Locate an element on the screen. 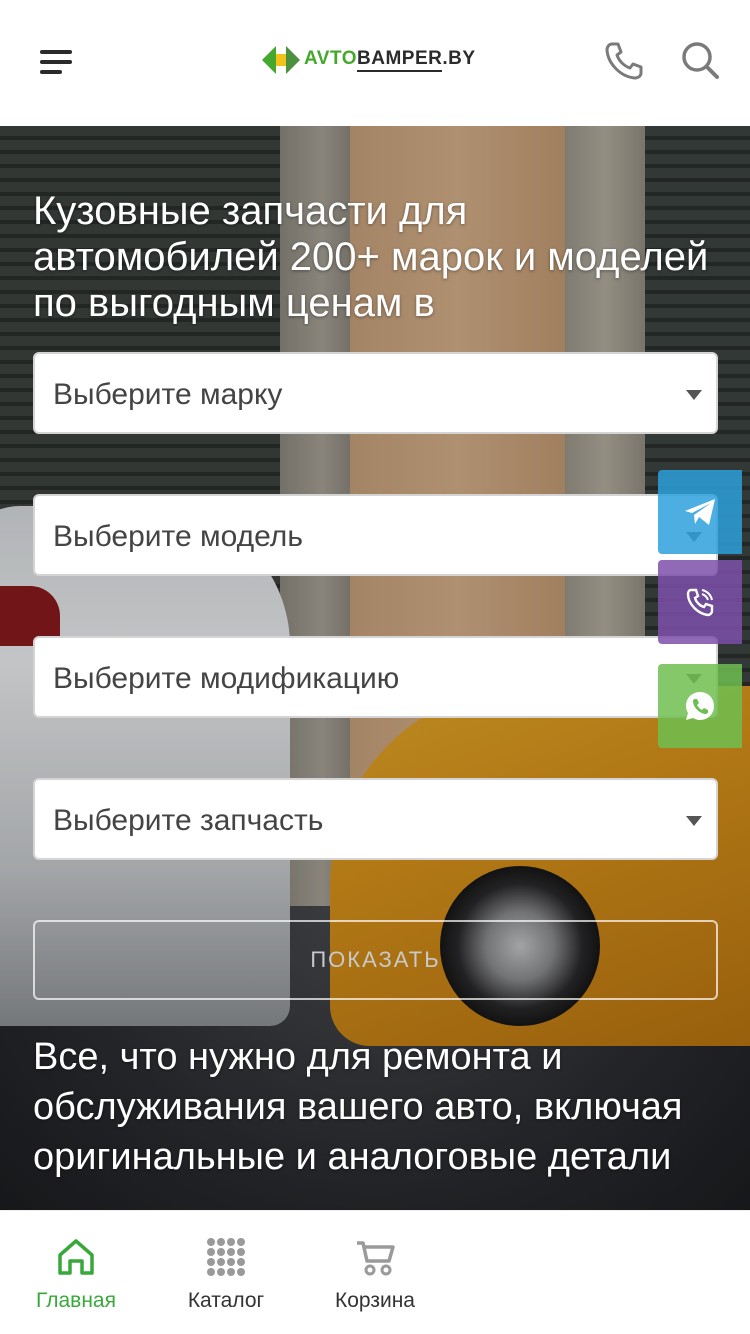 This screenshot has height=1334, width=750. nav-cart-label: Корзина is located at coordinates (375, 1300).